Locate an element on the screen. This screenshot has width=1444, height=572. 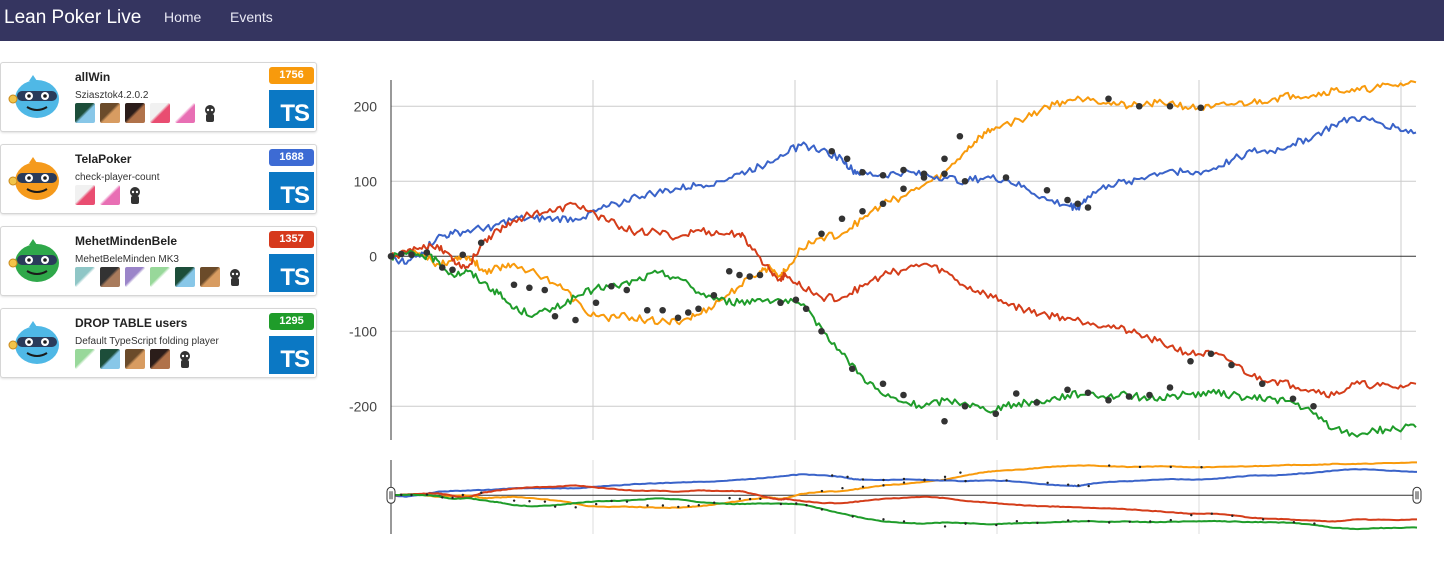
team-name: TelaPoker is located at coordinates (103, 159).